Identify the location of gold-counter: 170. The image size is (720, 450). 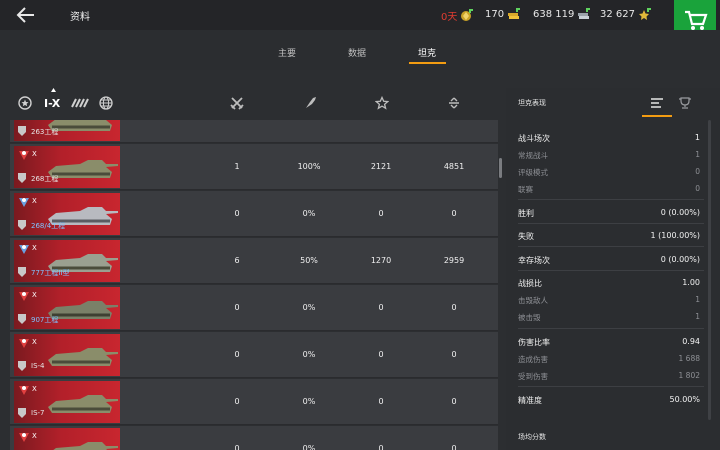
(503, 14).